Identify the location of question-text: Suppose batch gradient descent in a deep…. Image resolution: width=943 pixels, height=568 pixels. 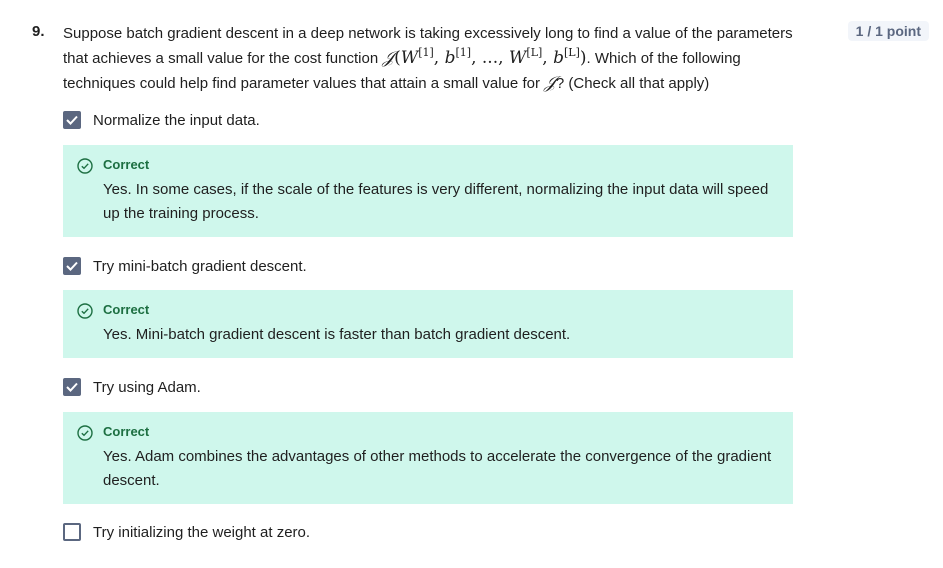
(433, 59).